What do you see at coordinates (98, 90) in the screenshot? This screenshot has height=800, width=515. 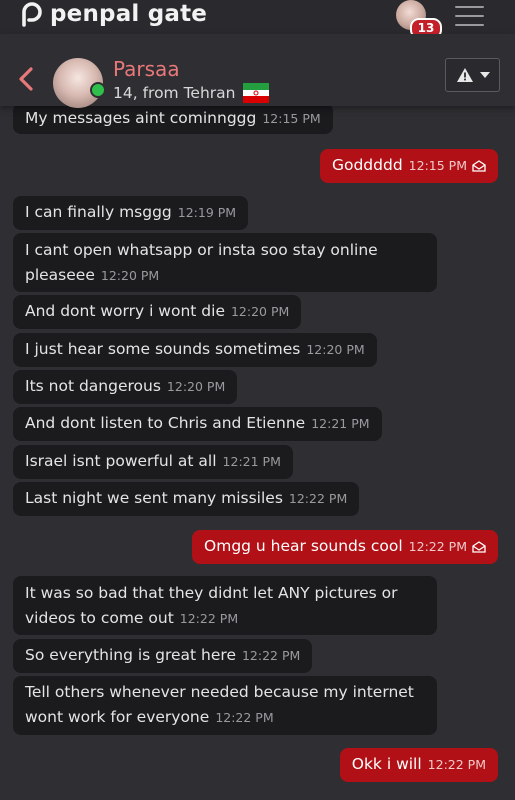 I see `online-status-indicator` at bounding box center [98, 90].